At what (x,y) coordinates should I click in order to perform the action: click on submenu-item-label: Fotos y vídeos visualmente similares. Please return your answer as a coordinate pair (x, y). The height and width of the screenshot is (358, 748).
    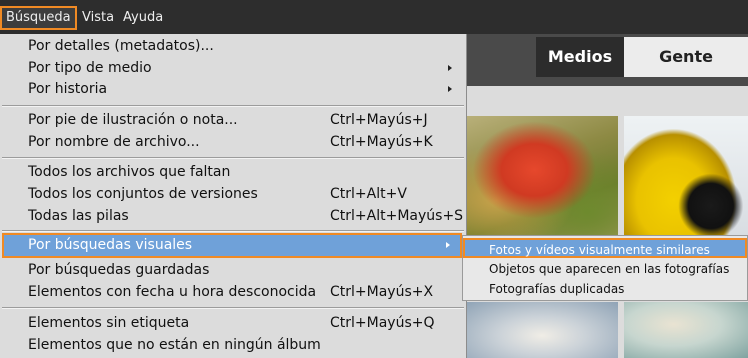
    Looking at the image, I should click on (599, 250).